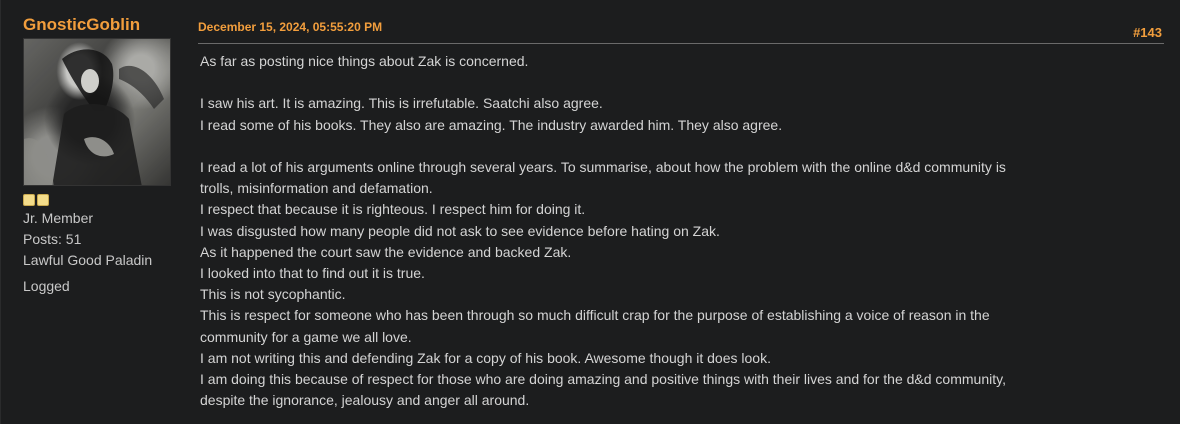 The image size is (1180, 424). I want to click on avatar, so click(97, 112).